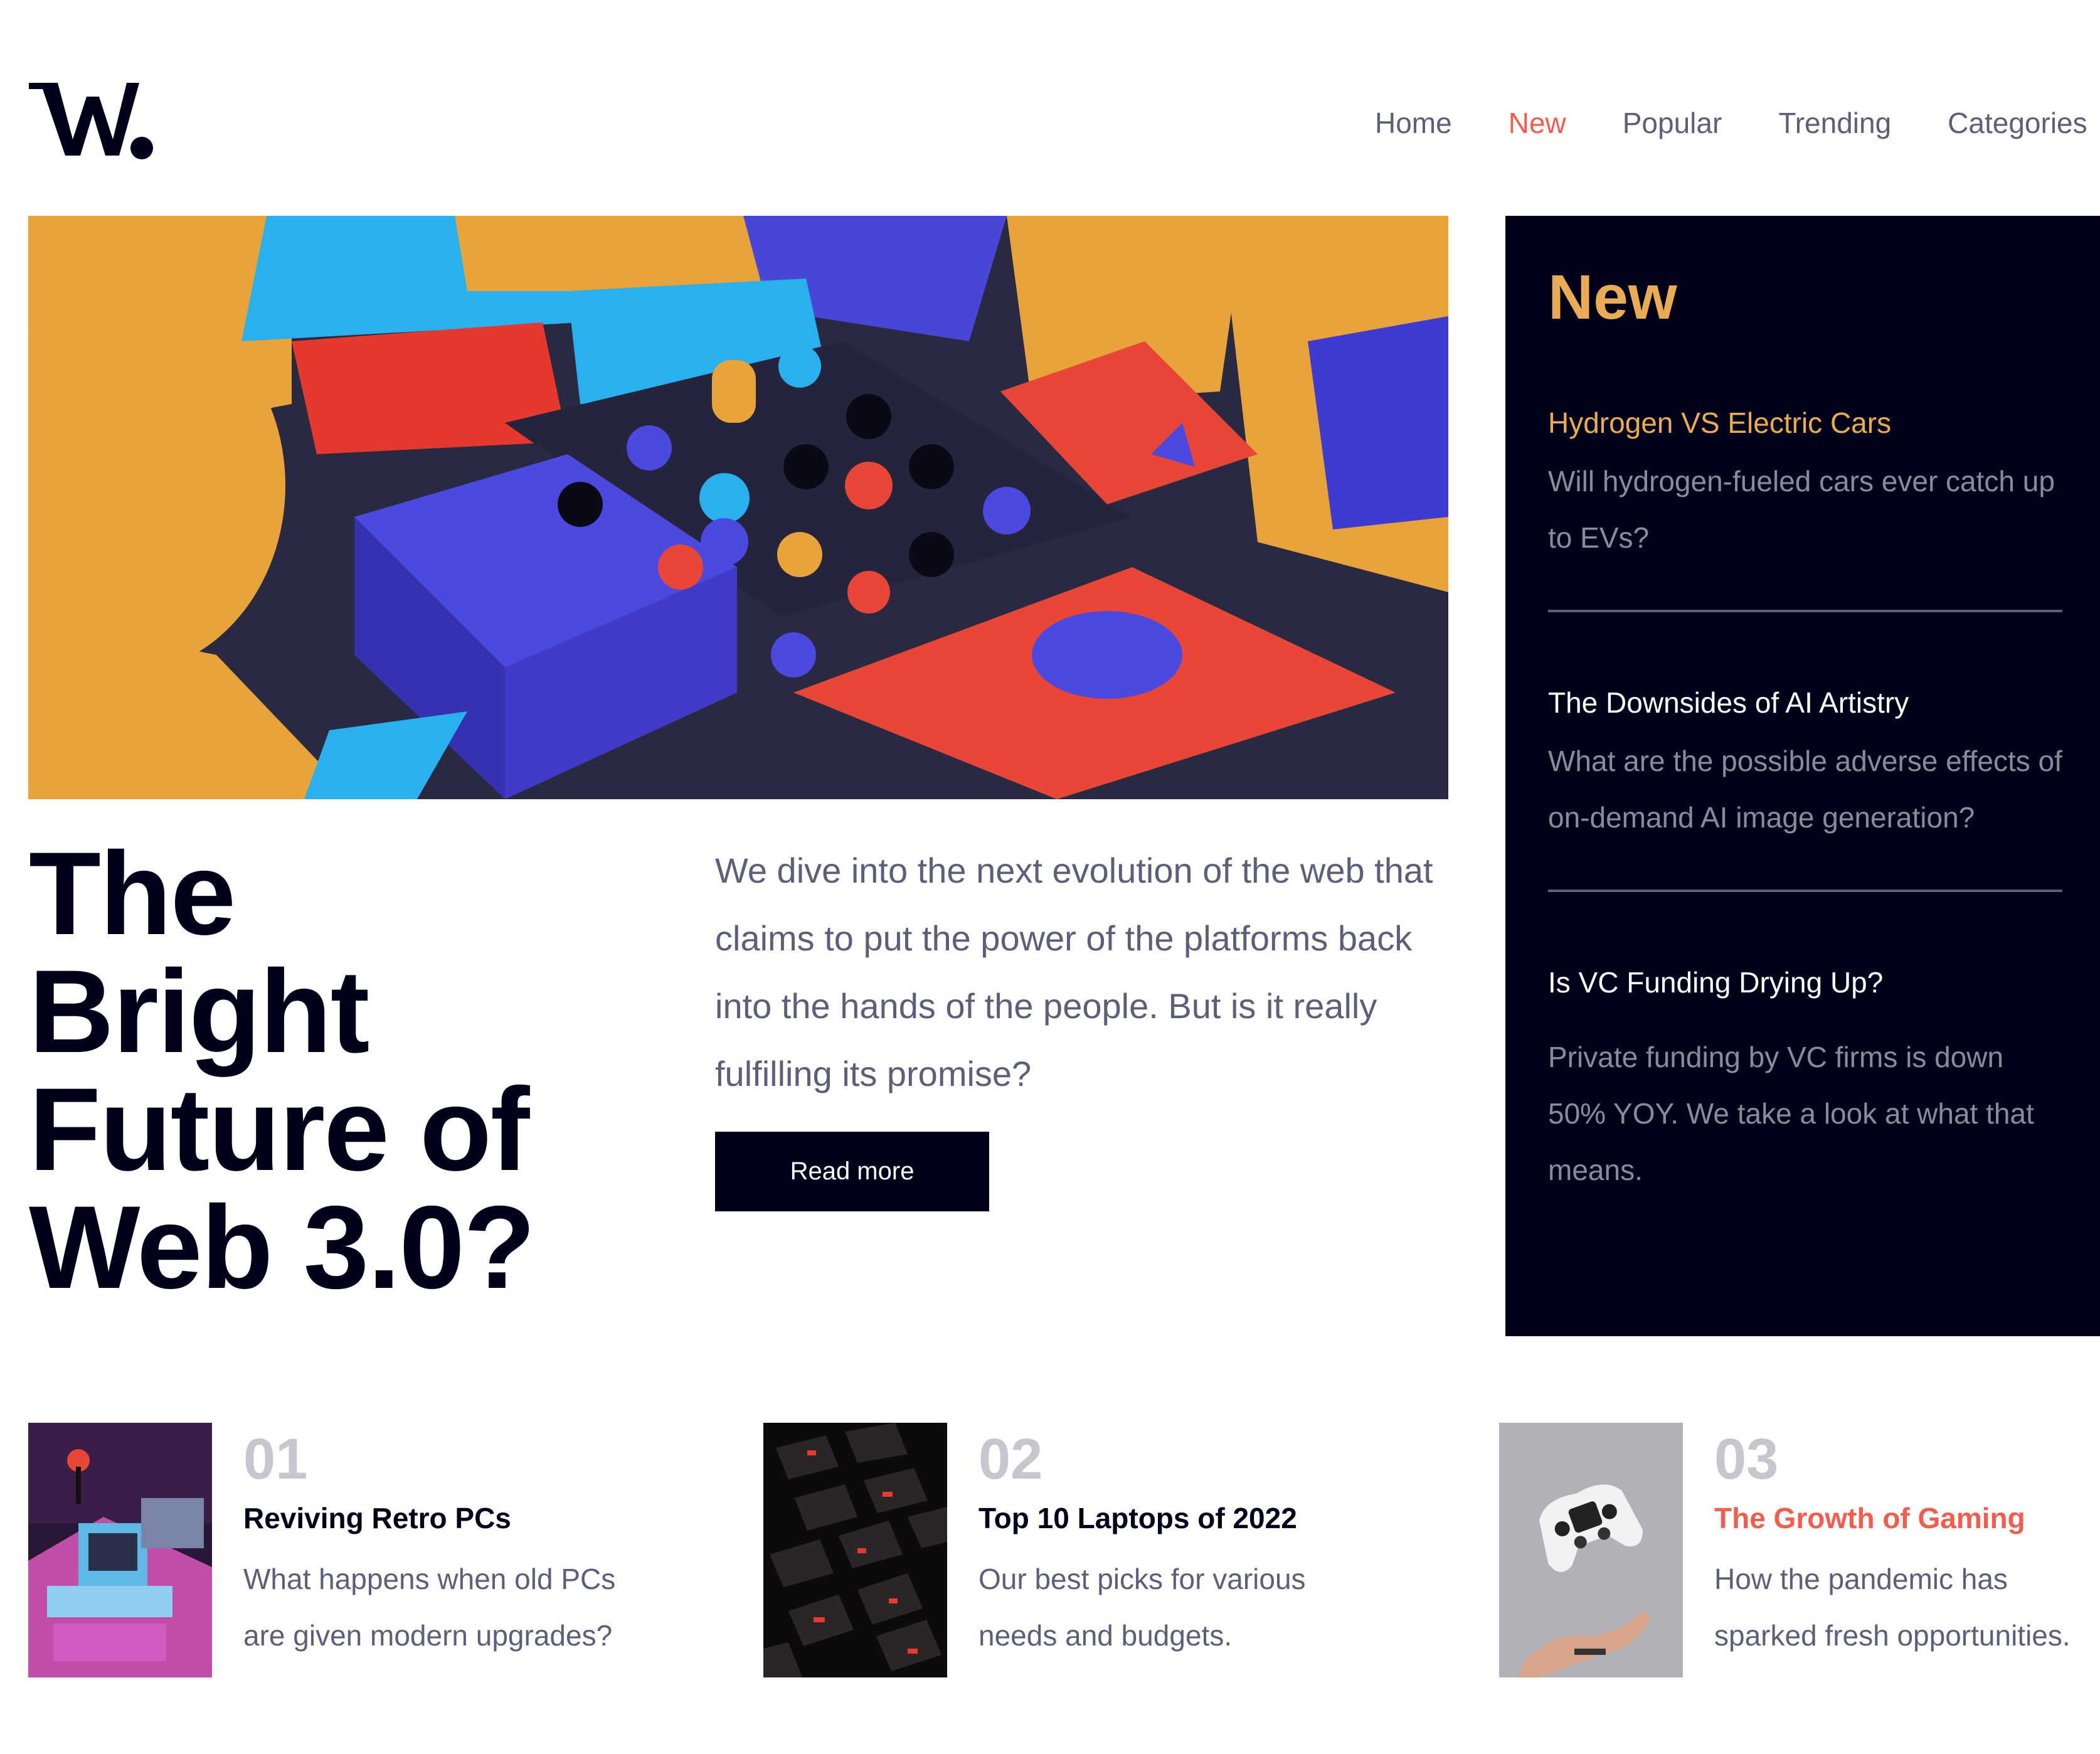 The width and height of the screenshot is (2100, 1754). What do you see at coordinates (132, 893) in the screenshot?
I see `hero-title-line: The` at bounding box center [132, 893].